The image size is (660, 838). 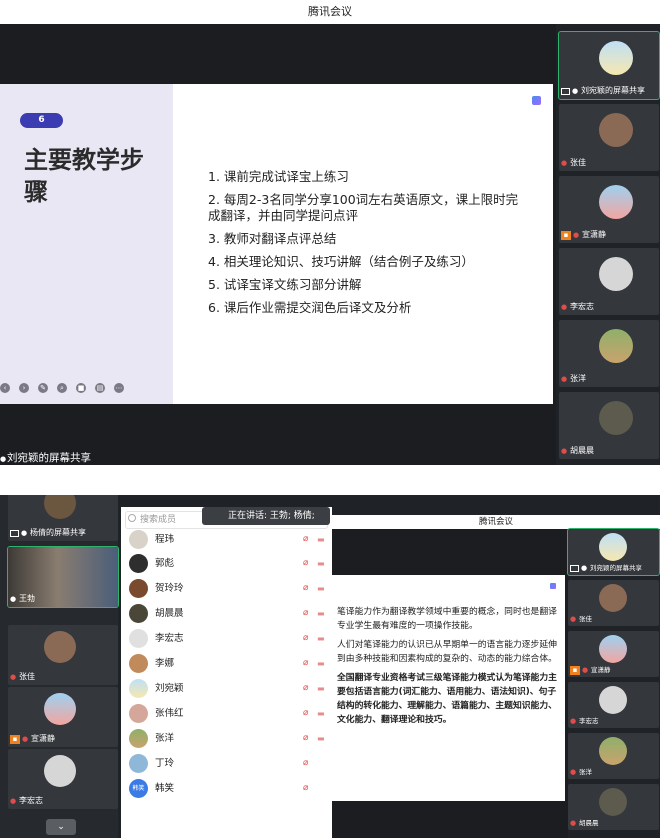 What do you see at coordinates (24, 388) in the screenshot?
I see `next-icon: ›` at bounding box center [24, 388].